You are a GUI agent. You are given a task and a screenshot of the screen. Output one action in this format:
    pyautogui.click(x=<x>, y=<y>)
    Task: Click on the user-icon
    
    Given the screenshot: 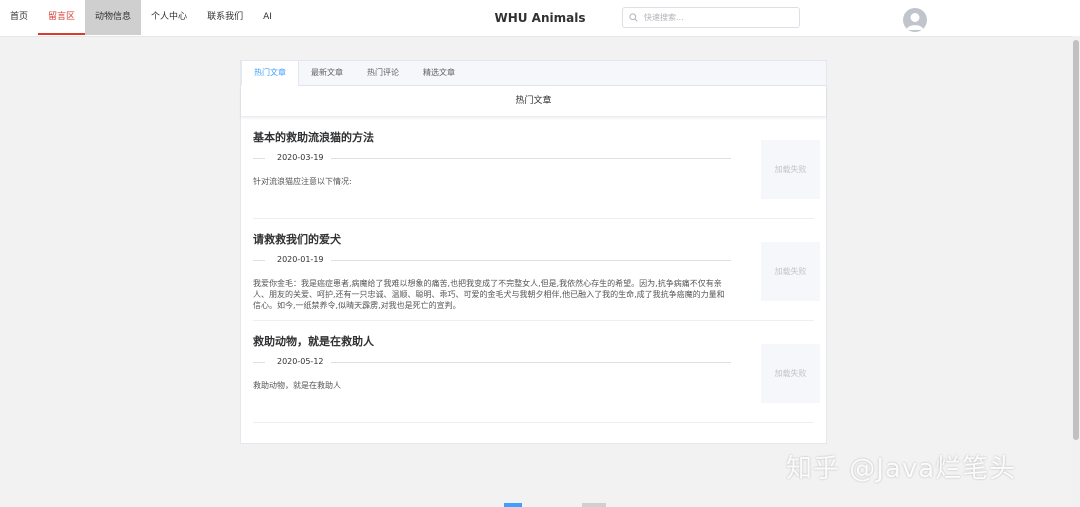 What is the action you would take?
    pyautogui.click(x=915, y=21)
    